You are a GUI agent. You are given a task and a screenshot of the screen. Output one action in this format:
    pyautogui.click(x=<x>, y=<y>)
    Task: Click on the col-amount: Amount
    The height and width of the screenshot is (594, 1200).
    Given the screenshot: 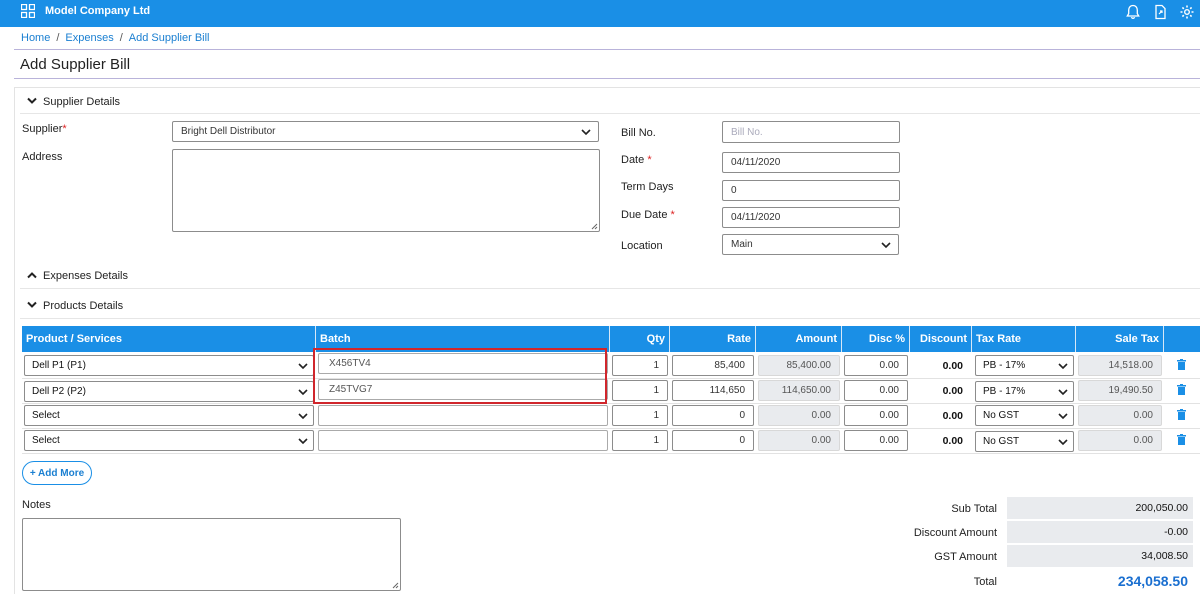 What is the action you would take?
    pyautogui.click(x=799, y=339)
    